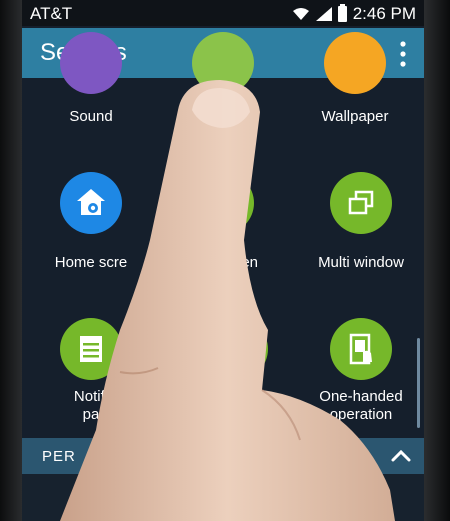 Image resolution: width=450 pixels, height=521 pixels. I want to click on multi-window-icon, so click(361, 203).